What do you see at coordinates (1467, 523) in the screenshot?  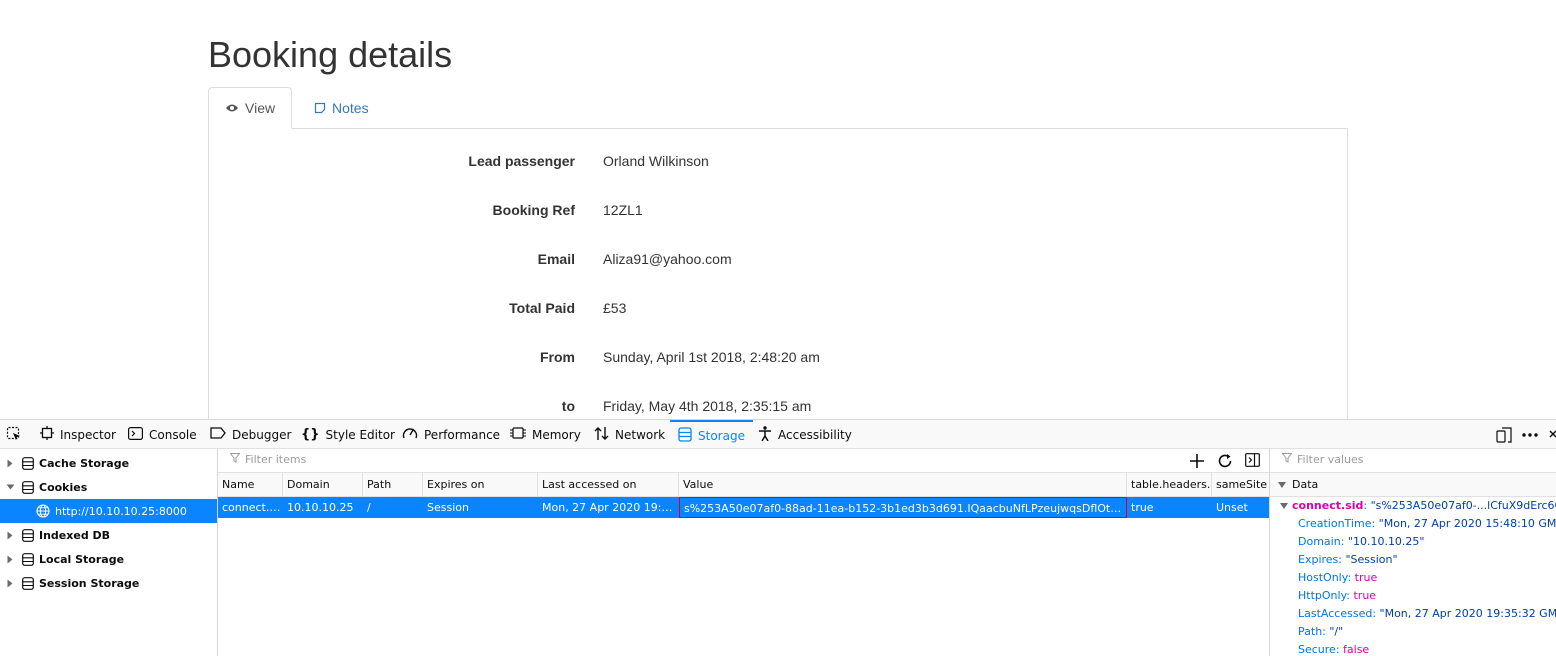 I see `detail-value: "Mon, 27 Apr 2020 15:48:10 GMT"` at bounding box center [1467, 523].